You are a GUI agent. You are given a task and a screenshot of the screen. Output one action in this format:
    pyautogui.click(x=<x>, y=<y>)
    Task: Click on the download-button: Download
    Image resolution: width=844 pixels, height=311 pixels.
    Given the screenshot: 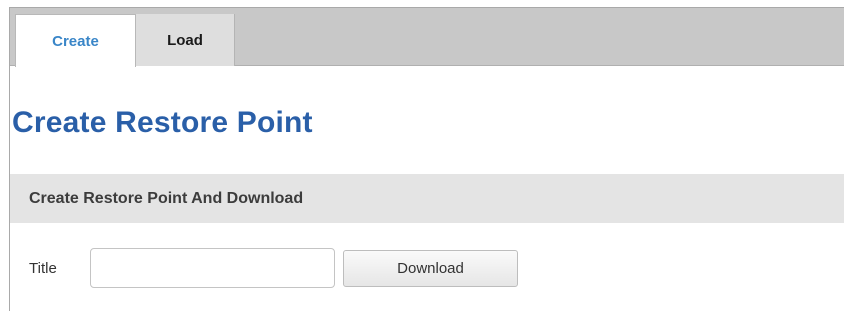 What is the action you would take?
    pyautogui.click(x=430, y=268)
    